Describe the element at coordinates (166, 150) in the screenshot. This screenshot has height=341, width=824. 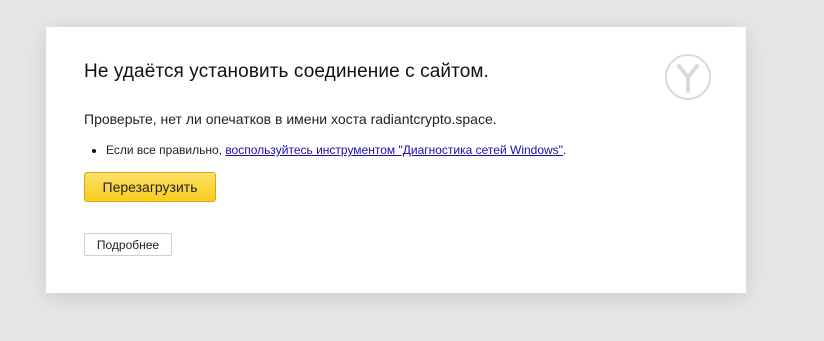
I see `bullet-prefix: Если все правильно,` at that location.